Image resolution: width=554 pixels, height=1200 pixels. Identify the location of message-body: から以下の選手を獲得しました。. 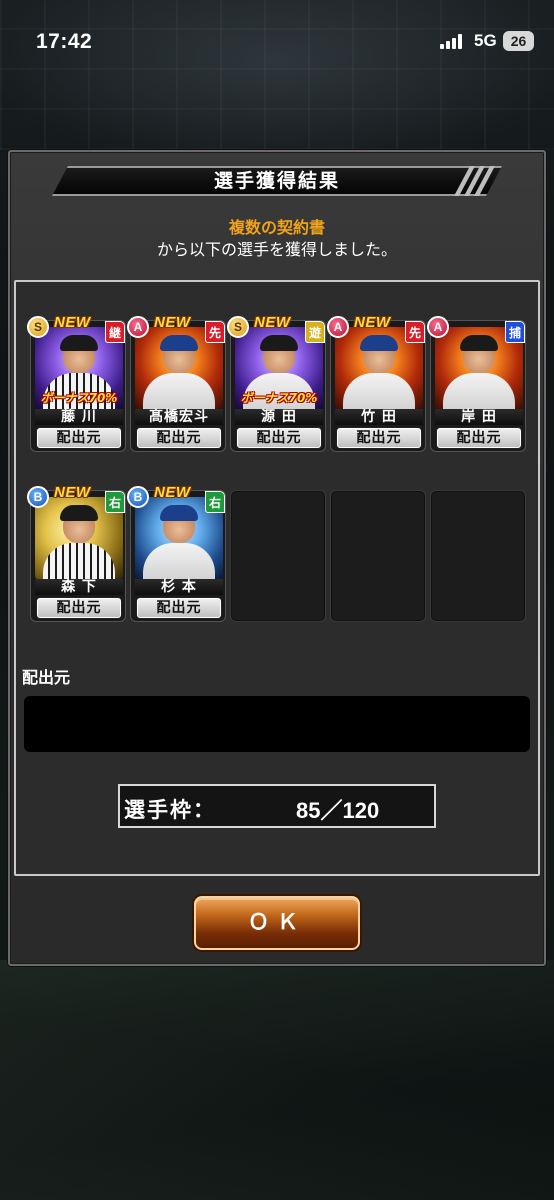
(276, 249).